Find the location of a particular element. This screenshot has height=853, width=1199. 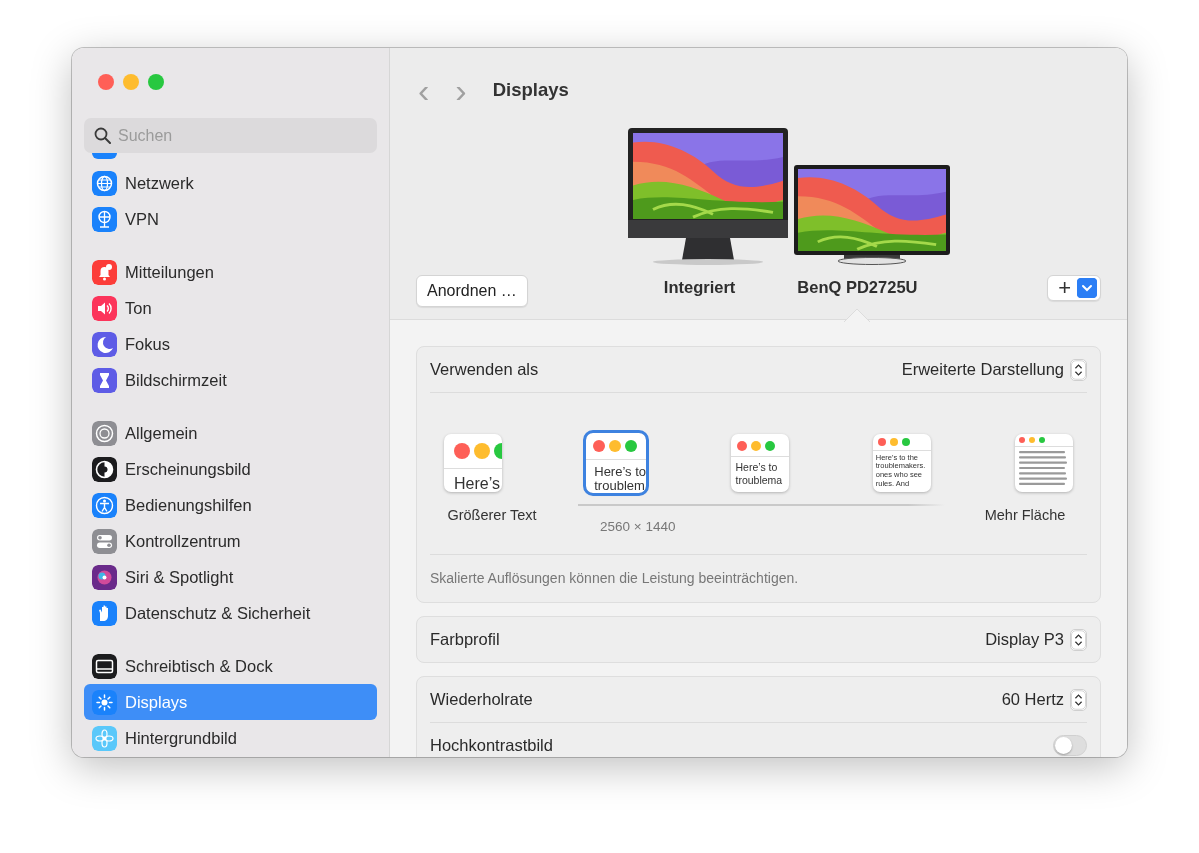

sample-text: Here’s to troublema is located at coordinates (759, 474).